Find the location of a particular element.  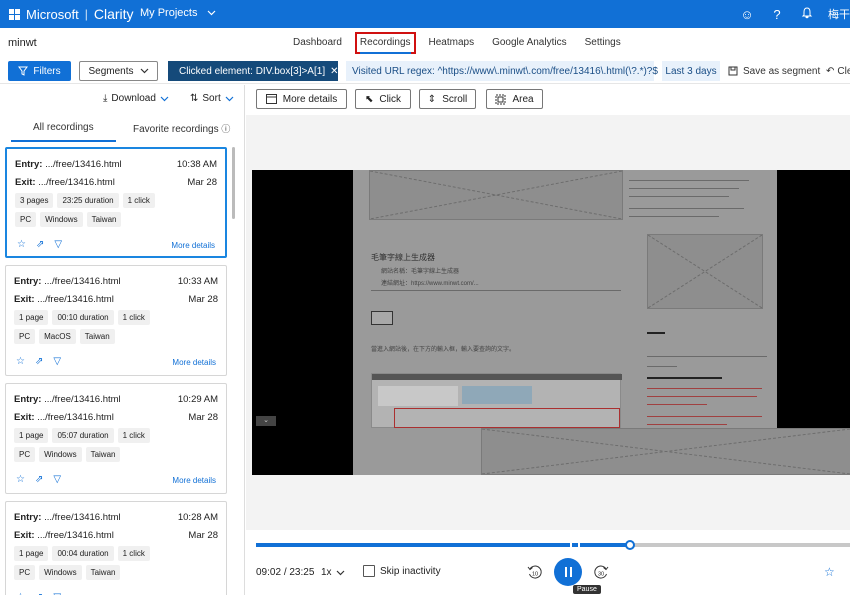

brand-name: Microsoft is located at coordinates (52, 14).